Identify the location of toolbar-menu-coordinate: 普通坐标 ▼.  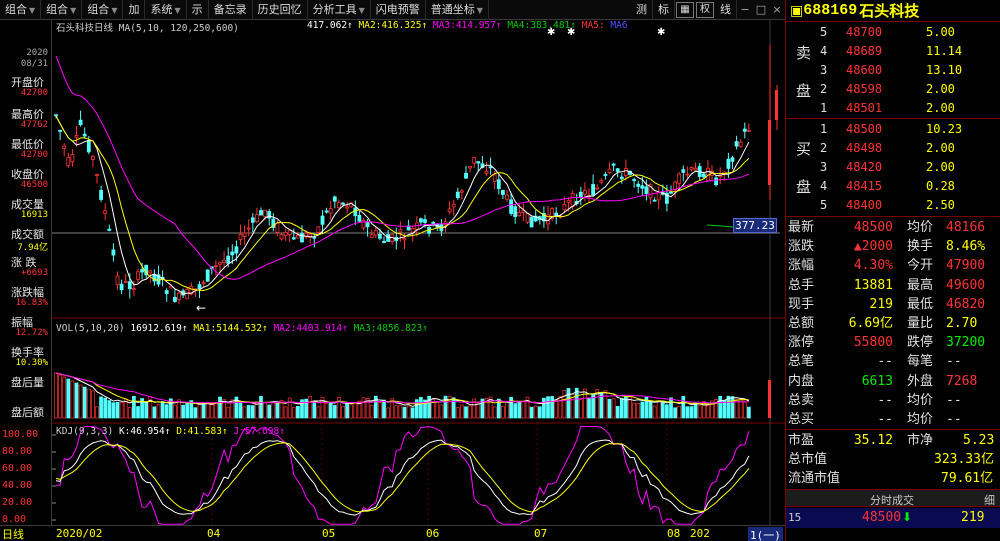
(457, 10).